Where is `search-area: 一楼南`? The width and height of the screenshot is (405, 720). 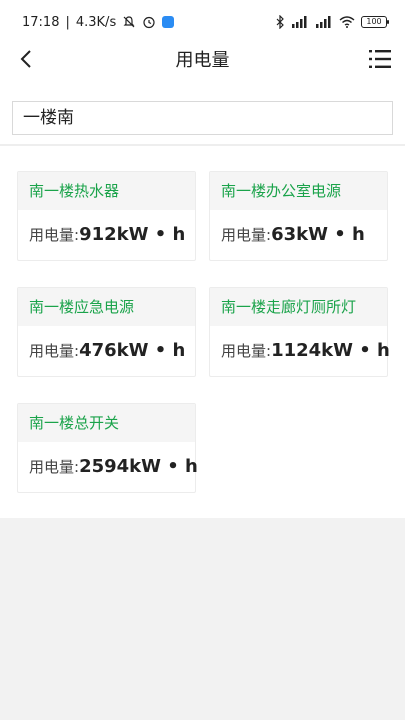 search-area: 一楼南 is located at coordinates (202, 109).